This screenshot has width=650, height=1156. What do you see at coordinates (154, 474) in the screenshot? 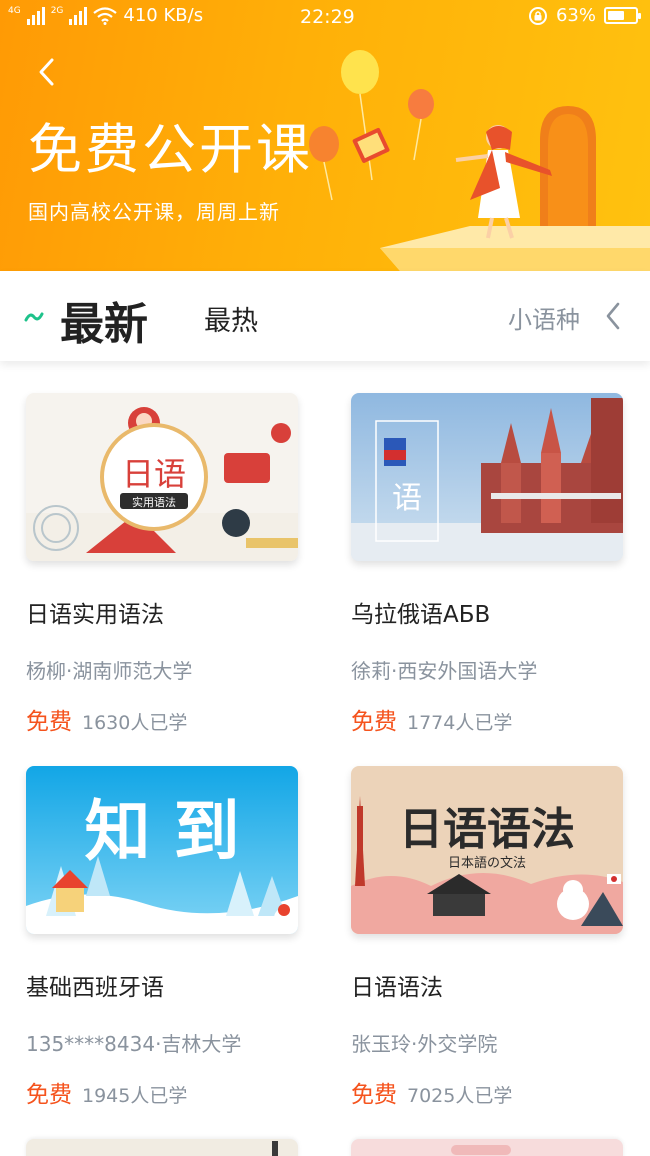
I see `thumb-title: 日语` at bounding box center [154, 474].